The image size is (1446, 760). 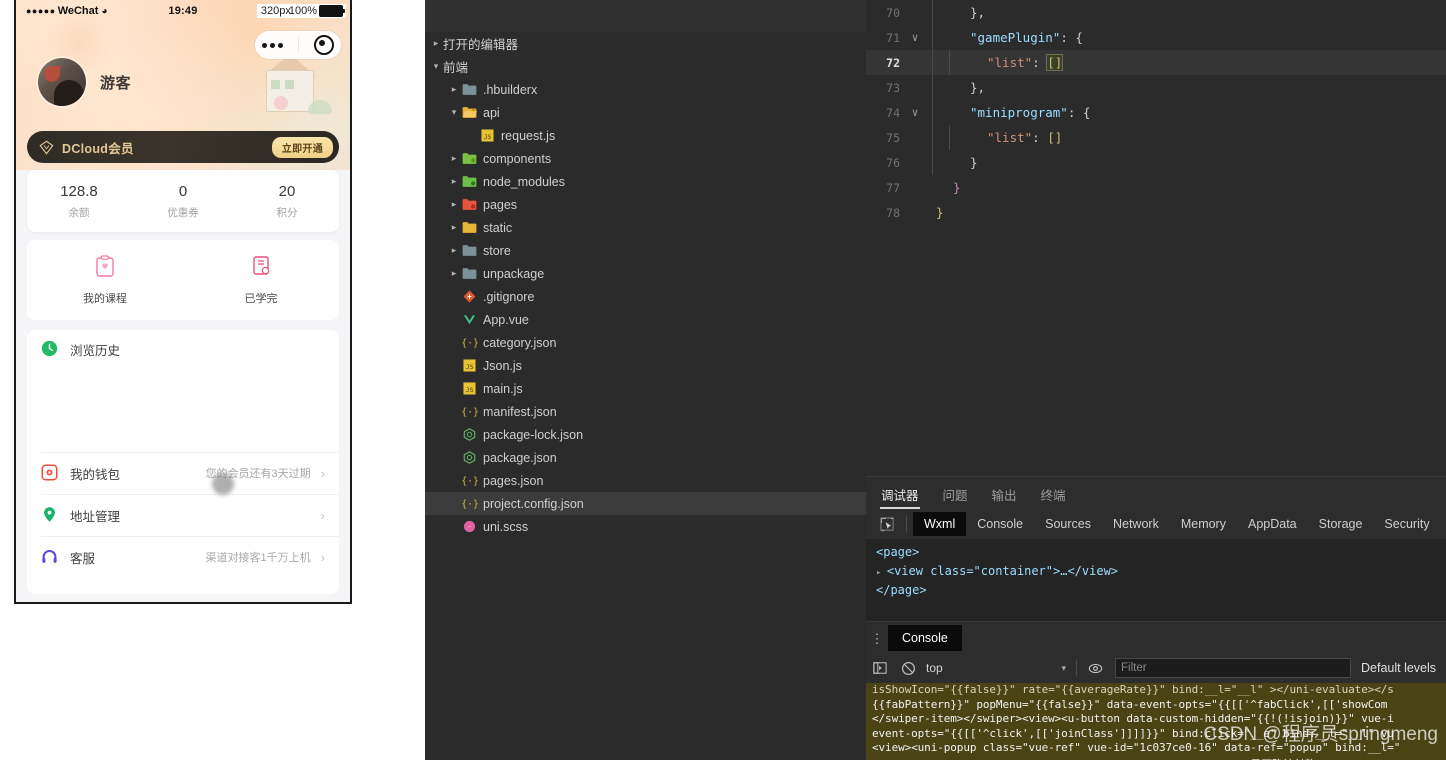 What do you see at coordinates (183, 391) in the screenshot?
I see `list-item-history: 浏览历史` at bounding box center [183, 391].